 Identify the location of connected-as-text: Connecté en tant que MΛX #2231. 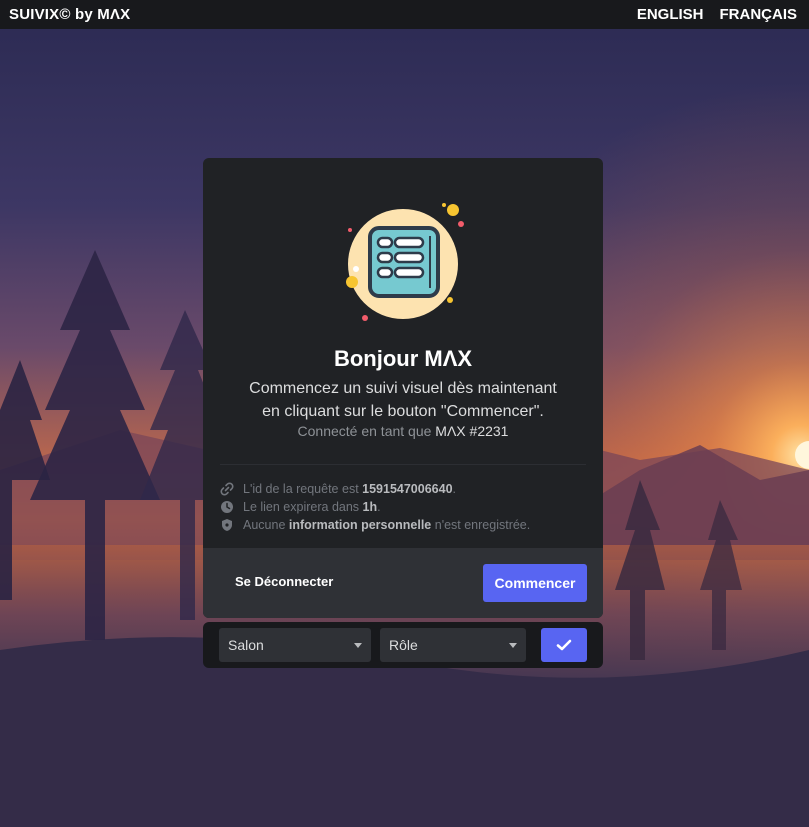
(403, 431).